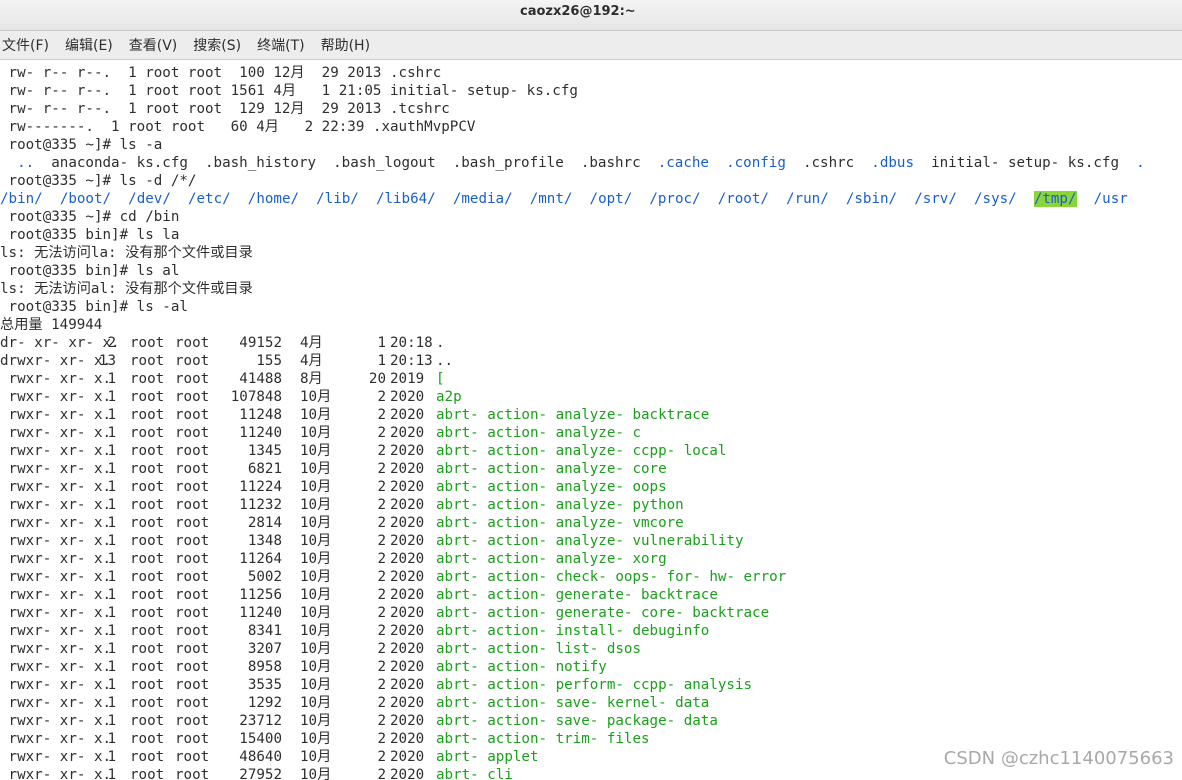 Image resolution: width=1182 pixels, height=780 pixels. What do you see at coordinates (747, 163) in the screenshot?
I see `ls-entry: .config` at bounding box center [747, 163].